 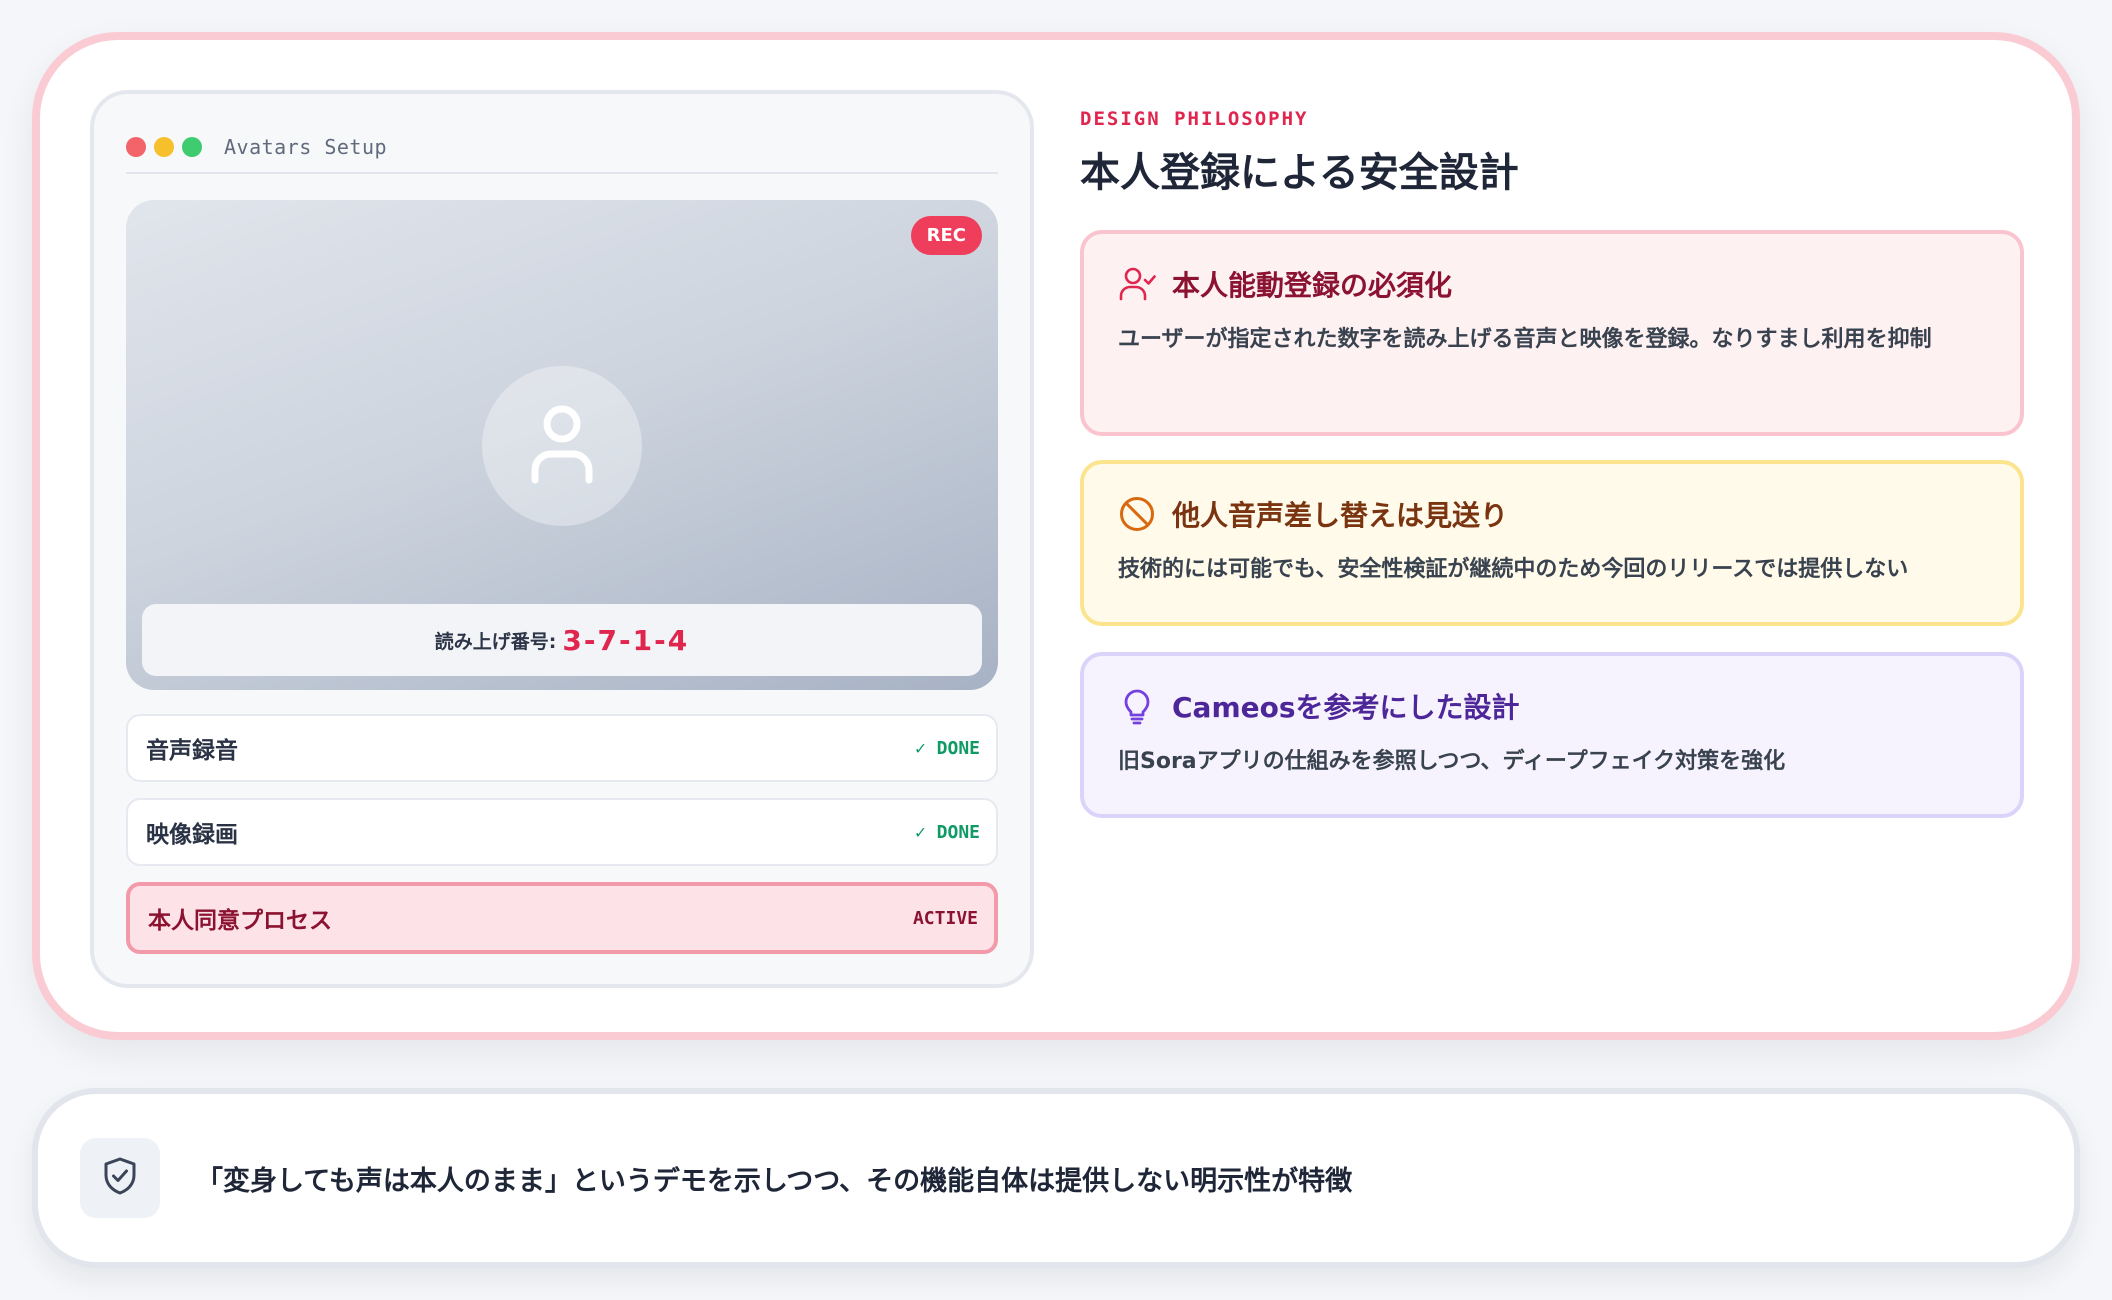 What do you see at coordinates (240, 921) in the screenshot?
I see `step-label: 本人同意プロセス` at bounding box center [240, 921].